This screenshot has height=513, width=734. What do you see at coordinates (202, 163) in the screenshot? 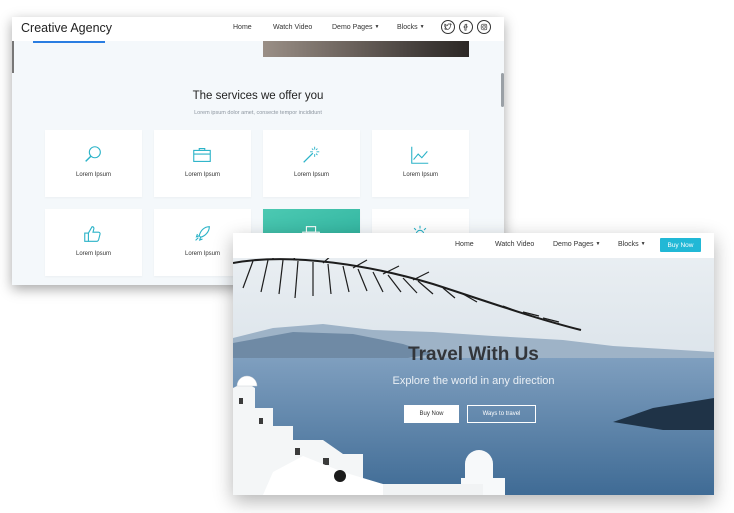
I see `service-card-briefcase: Lorem Ipsum` at bounding box center [202, 163].